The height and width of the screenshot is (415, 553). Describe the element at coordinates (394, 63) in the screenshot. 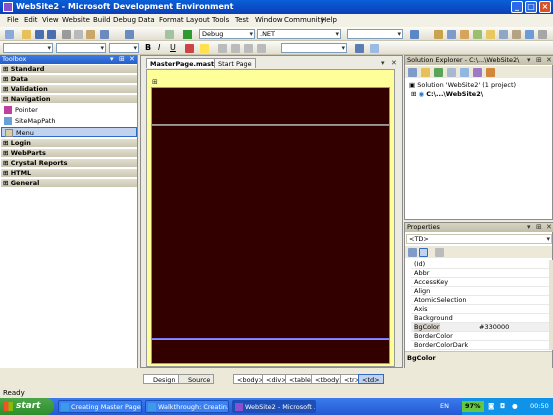

I see `doc-close-icon: ✕` at that location.